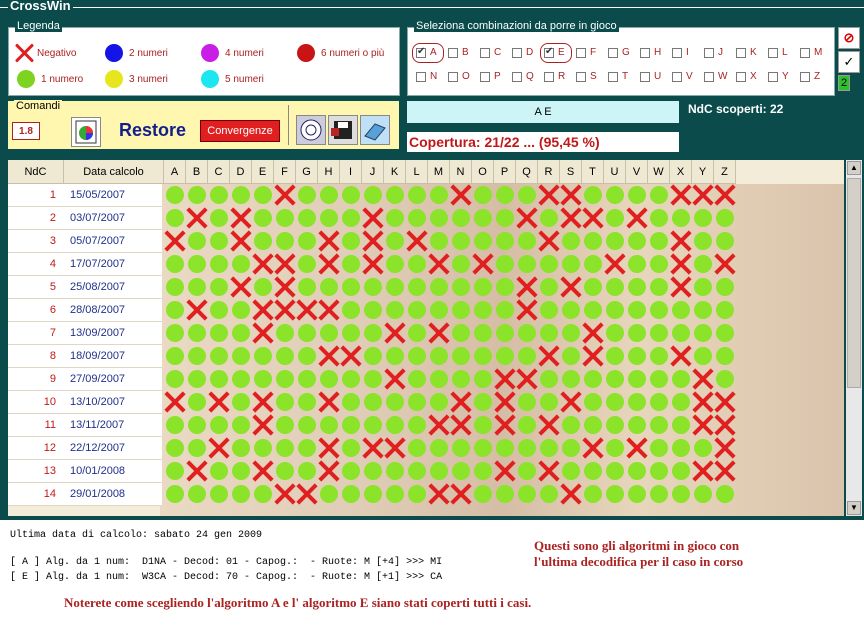 The image size is (864, 629). Describe the element at coordinates (417, 172) in the screenshot. I see `header-col-l: L` at that location.